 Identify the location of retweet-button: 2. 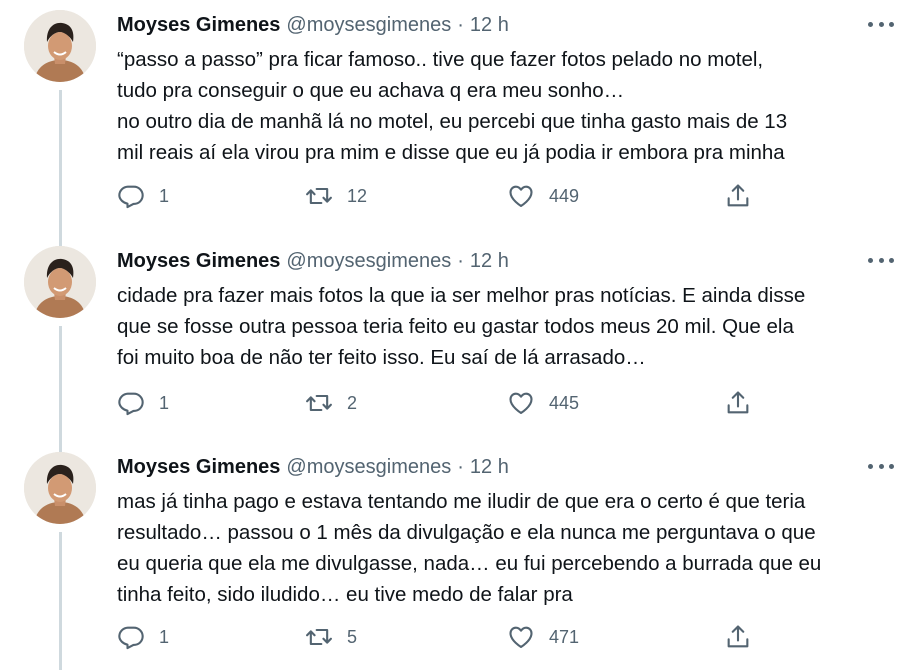
(331, 403).